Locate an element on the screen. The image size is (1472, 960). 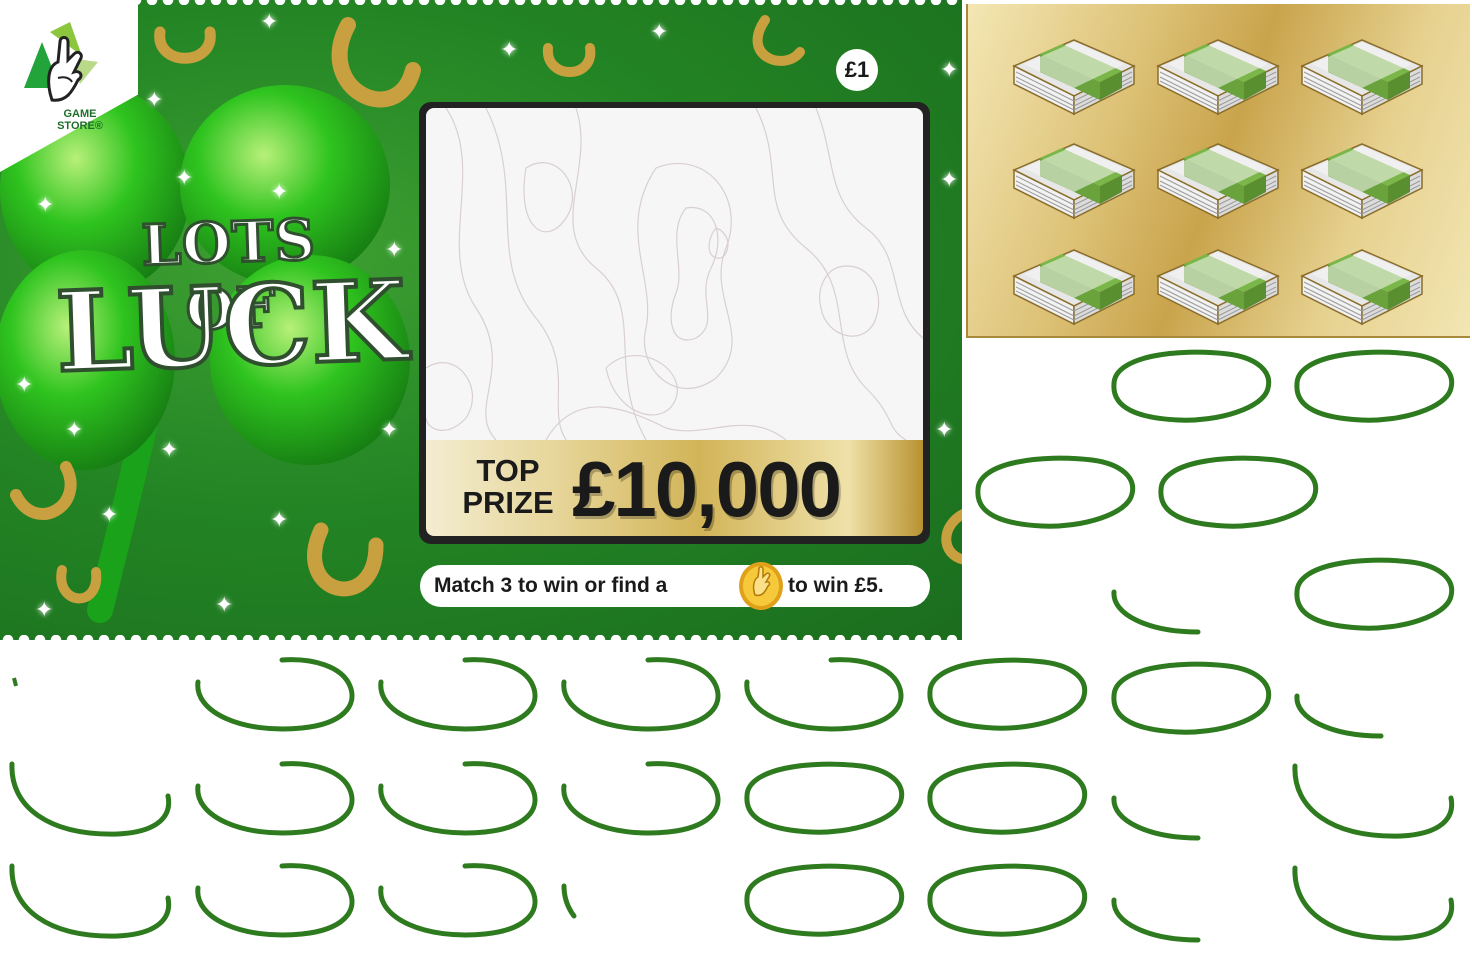
rules-text-part-2: to win £5. is located at coordinates (836, 585).